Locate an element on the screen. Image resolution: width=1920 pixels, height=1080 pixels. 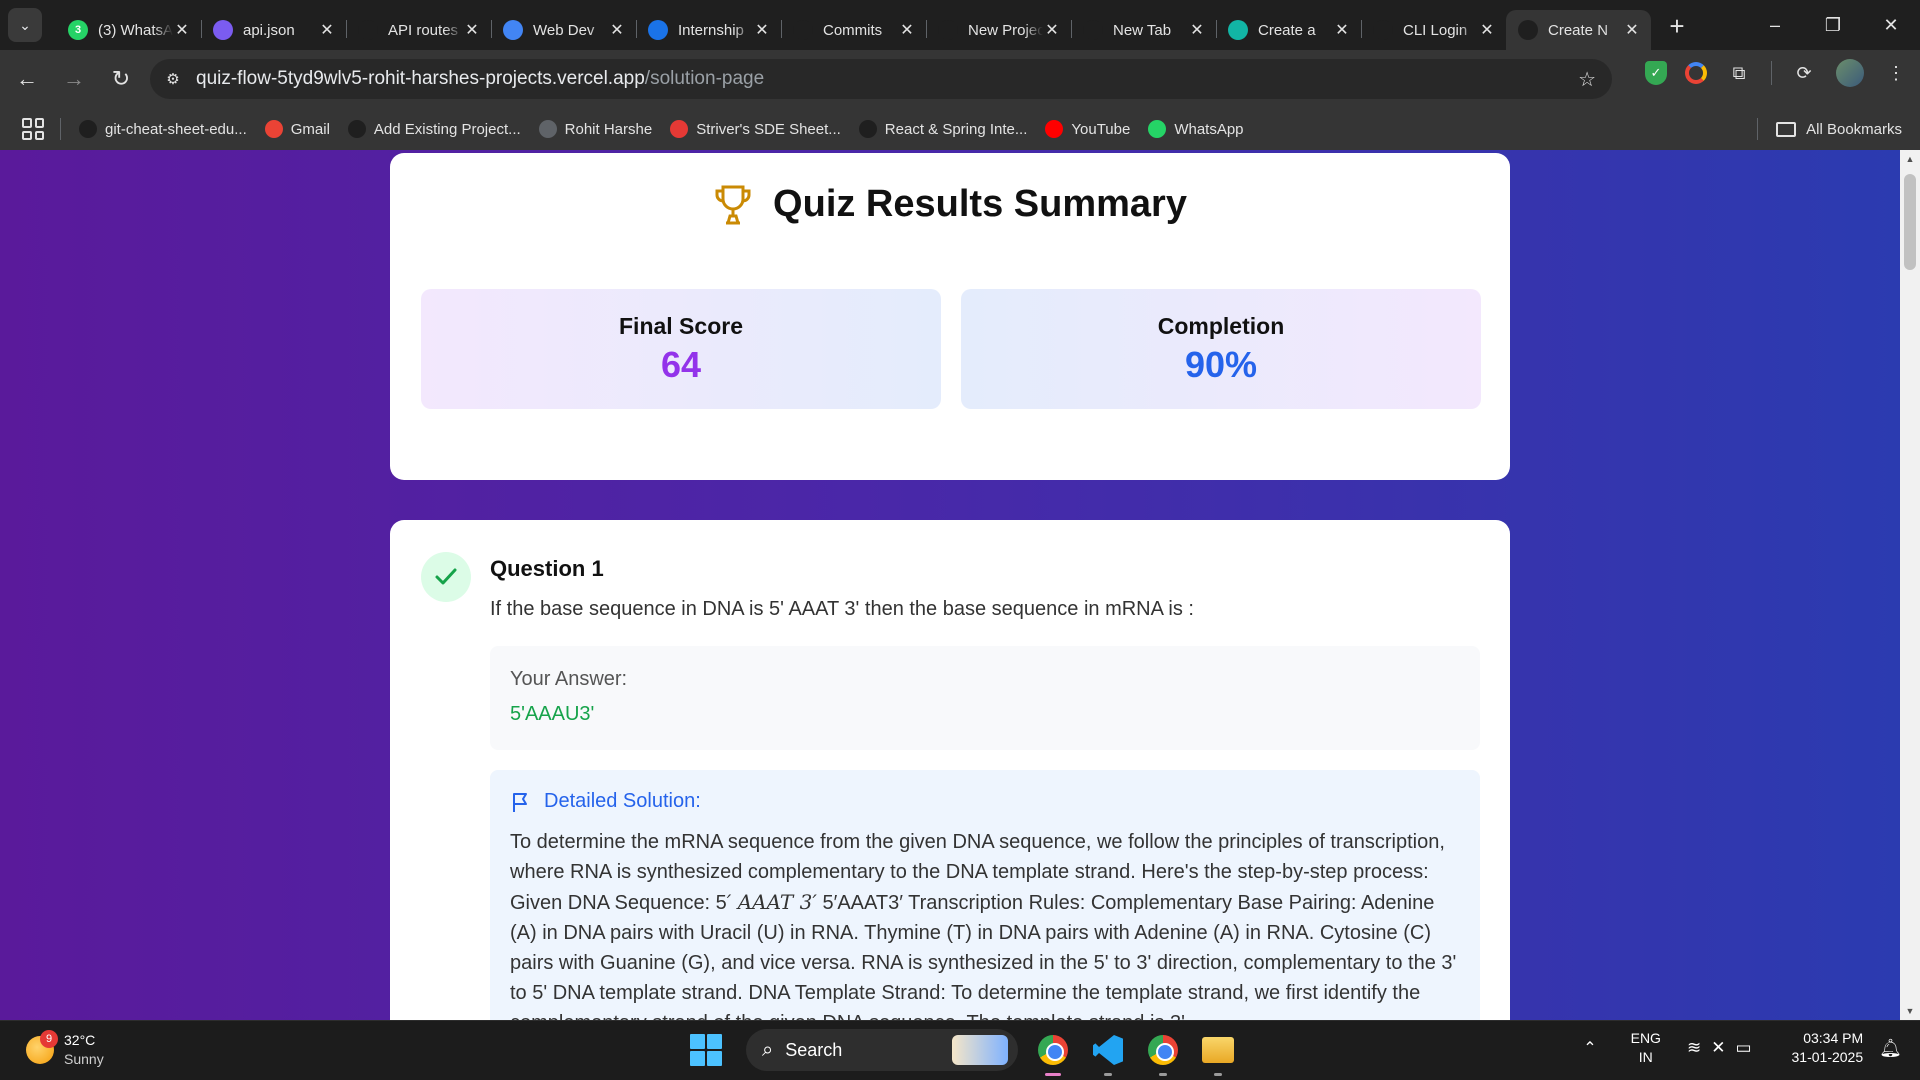
adblock-shield-icon: ✓ is located at coordinates (1656, 73).